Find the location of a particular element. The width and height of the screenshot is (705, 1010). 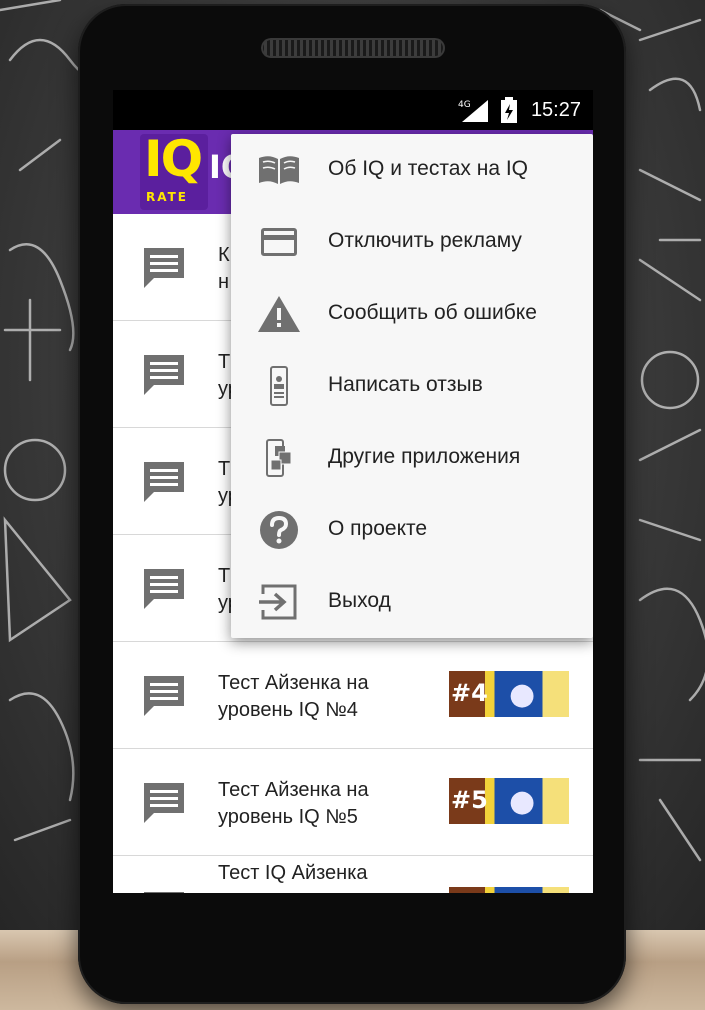

list-item: Тест Айзенка на уровень IQ №4 #4 ● is located at coordinates (353, 695).